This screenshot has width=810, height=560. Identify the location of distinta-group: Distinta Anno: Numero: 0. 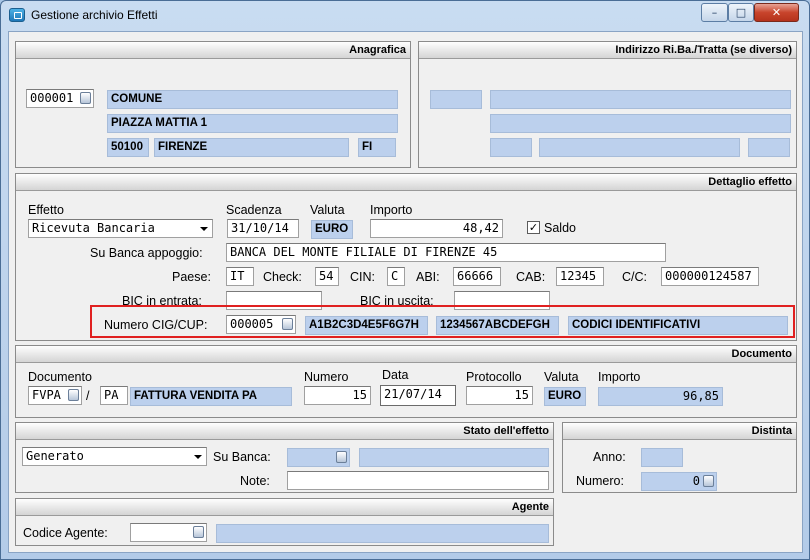
(679, 457).